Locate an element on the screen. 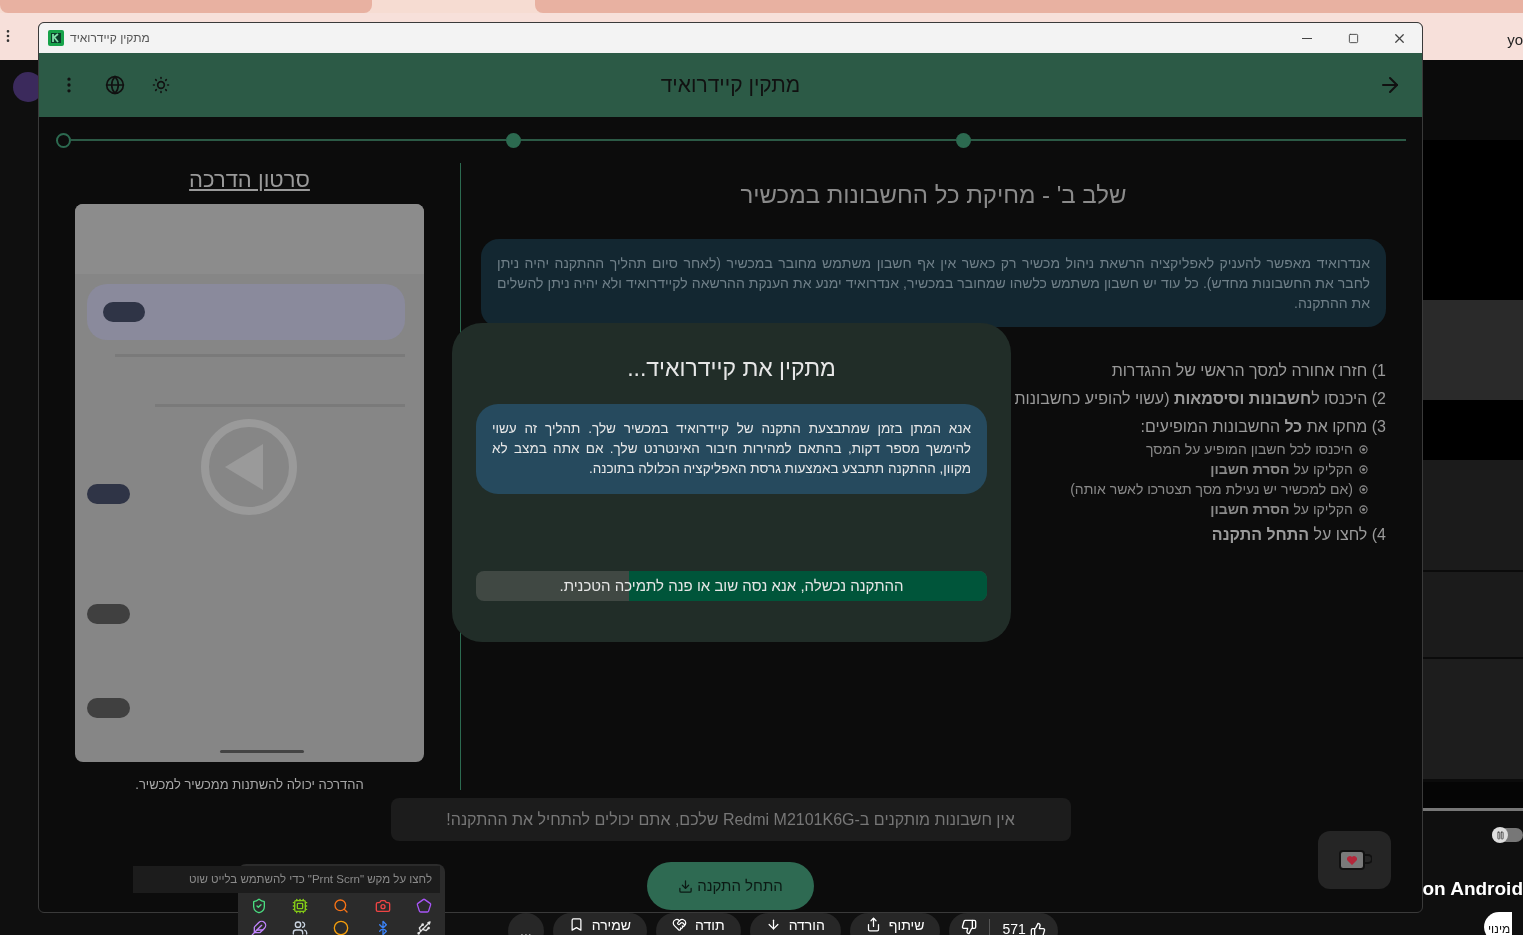 This screenshot has height=935, width=1523. progress-text: ההתקנה נכשלה, אנא נסה שוב או פנה לתמיכה הטכנית. is located at coordinates (731, 585).